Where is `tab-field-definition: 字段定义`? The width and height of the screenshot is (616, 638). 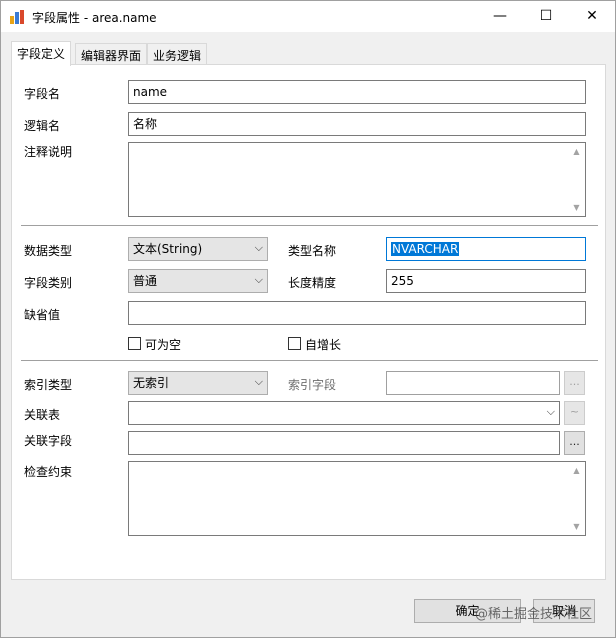
tab-field-definition: 字段定义 is located at coordinates (41, 53).